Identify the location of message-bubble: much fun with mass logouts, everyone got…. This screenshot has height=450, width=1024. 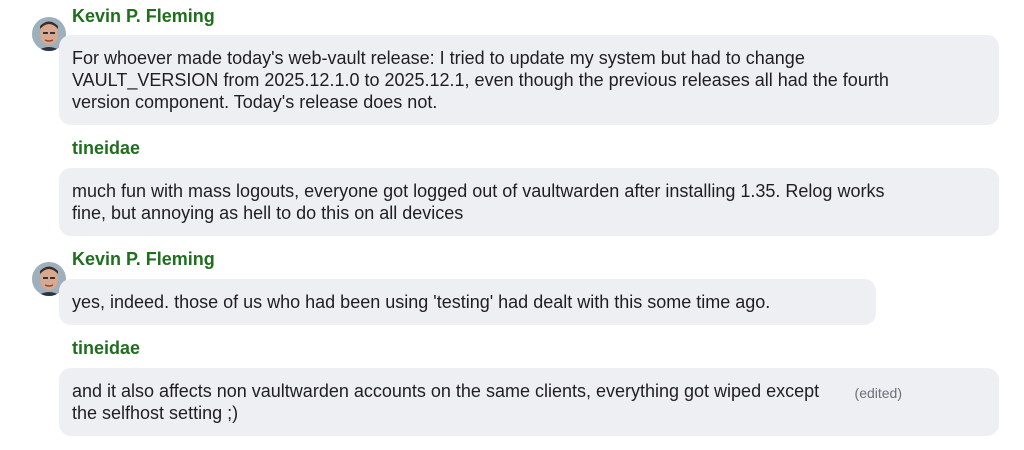
(529, 202).